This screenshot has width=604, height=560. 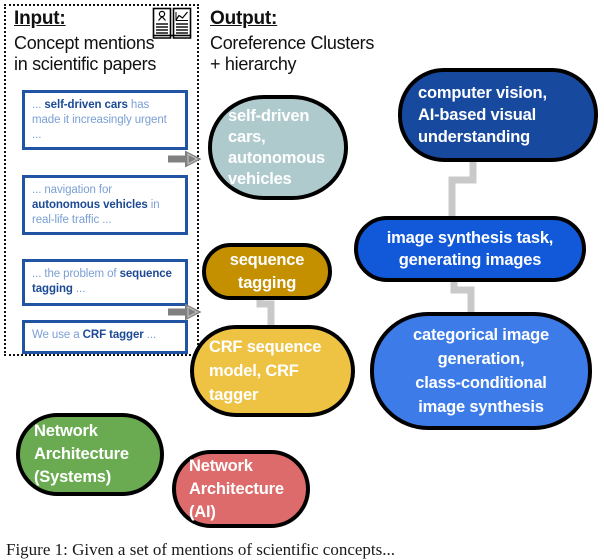 I want to click on mention-bold: autonomous vehicles, so click(x=90, y=205).